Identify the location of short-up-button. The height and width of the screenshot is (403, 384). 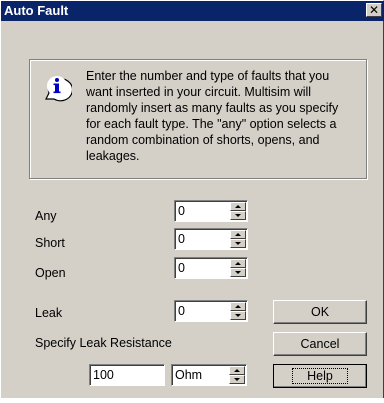
(238, 234).